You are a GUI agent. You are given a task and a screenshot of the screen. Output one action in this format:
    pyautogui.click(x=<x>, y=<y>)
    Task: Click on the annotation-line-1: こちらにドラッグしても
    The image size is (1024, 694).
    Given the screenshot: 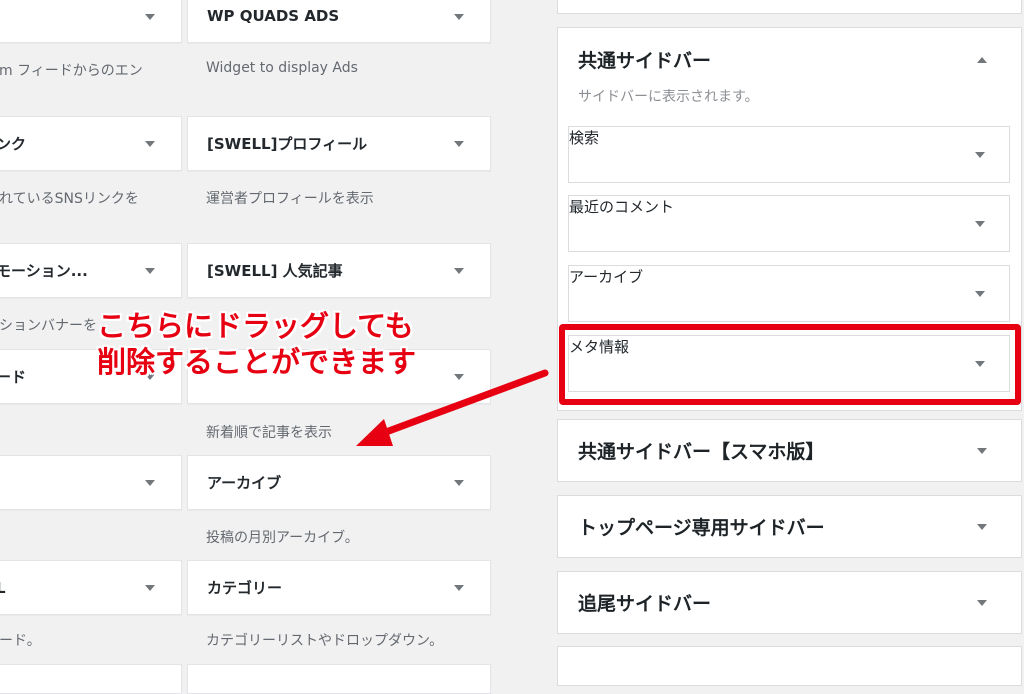 What is the action you would take?
    pyautogui.click(x=255, y=326)
    